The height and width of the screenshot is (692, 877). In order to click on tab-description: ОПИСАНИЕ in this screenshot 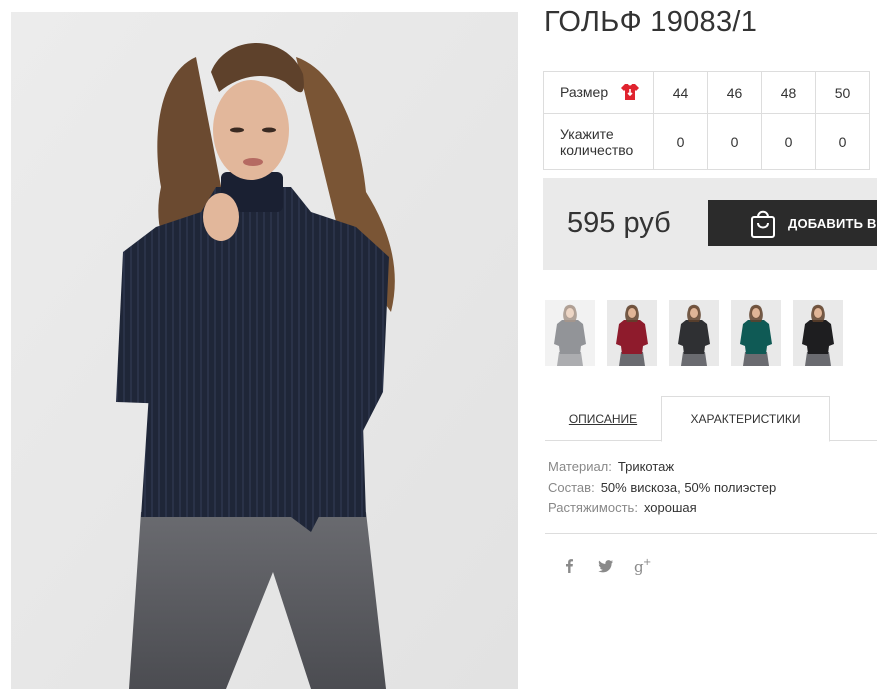, I will do `click(603, 418)`.